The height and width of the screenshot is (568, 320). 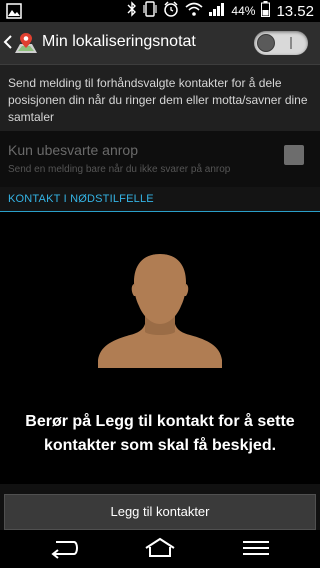 What do you see at coordinates (194, 11) in the screenshot?
I see `wifi-icon` at bounding box center [194, 11].